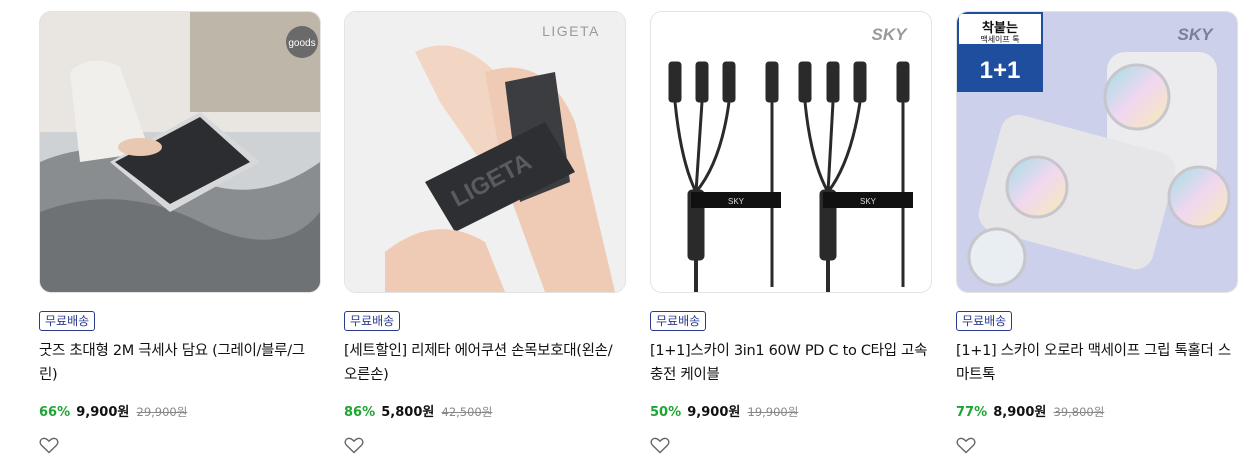 Image resolution: width=1250 pixels, height=458 pixels. Describe the element at coordinates (1020, 412) in the screenshot. I see `sale-price: 8,900원` at that location.